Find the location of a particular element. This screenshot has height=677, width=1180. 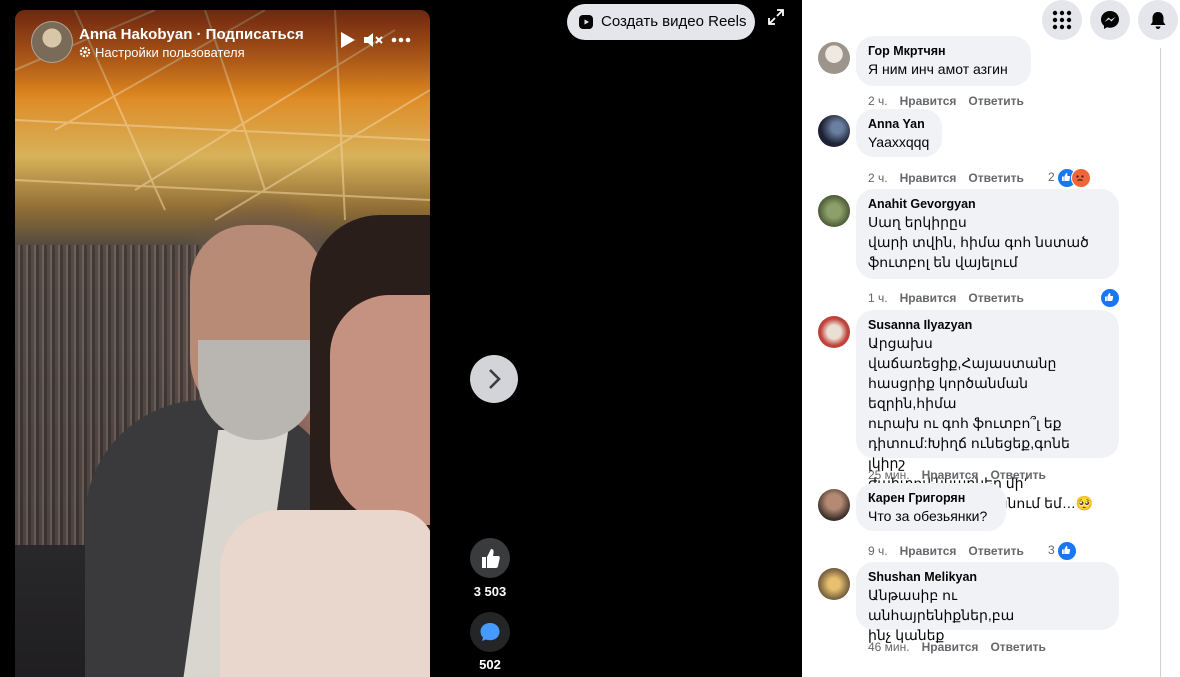

comment-bubble: Гор Мкртчян Я ним инч амот азгин is located at coordinates (943, 61).